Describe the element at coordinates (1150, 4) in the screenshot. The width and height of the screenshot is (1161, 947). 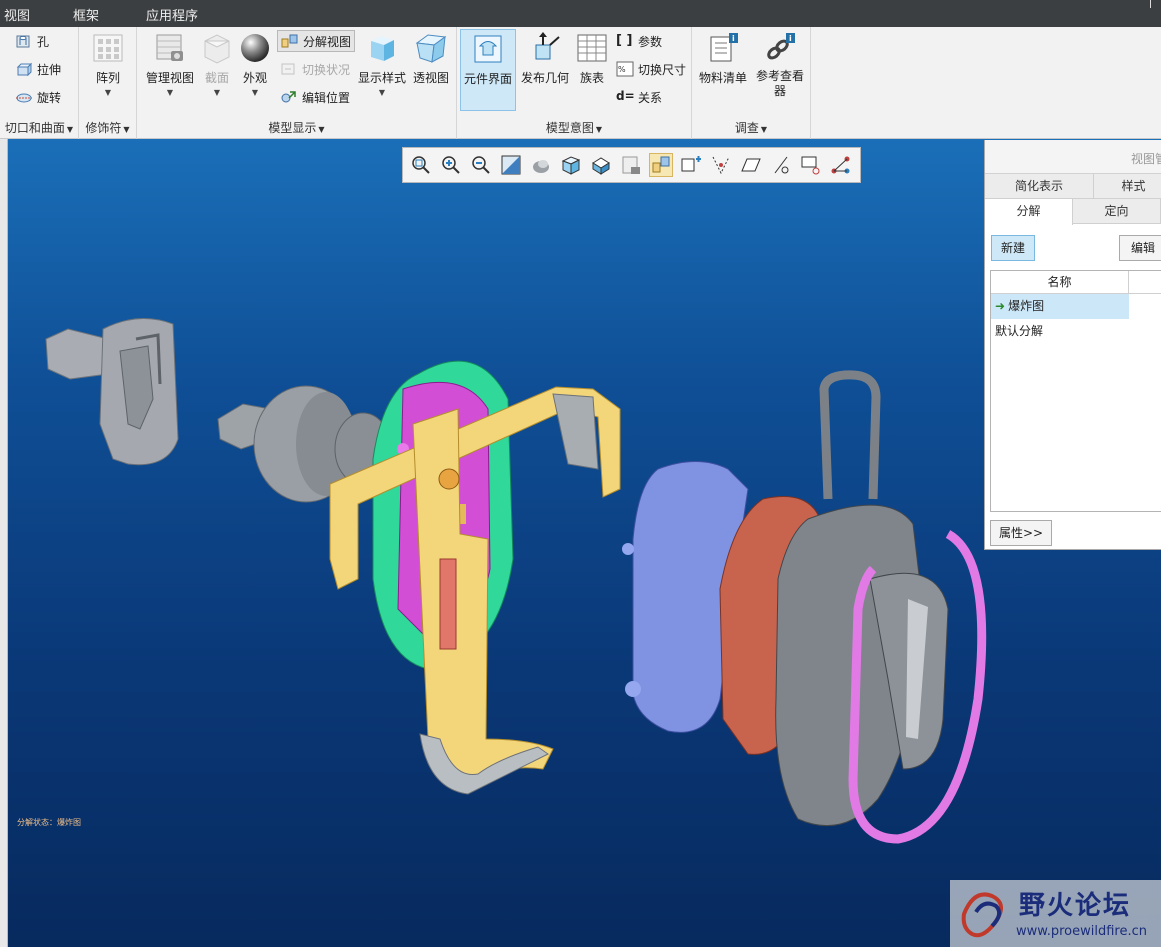
I see `menu-edge` at that location.